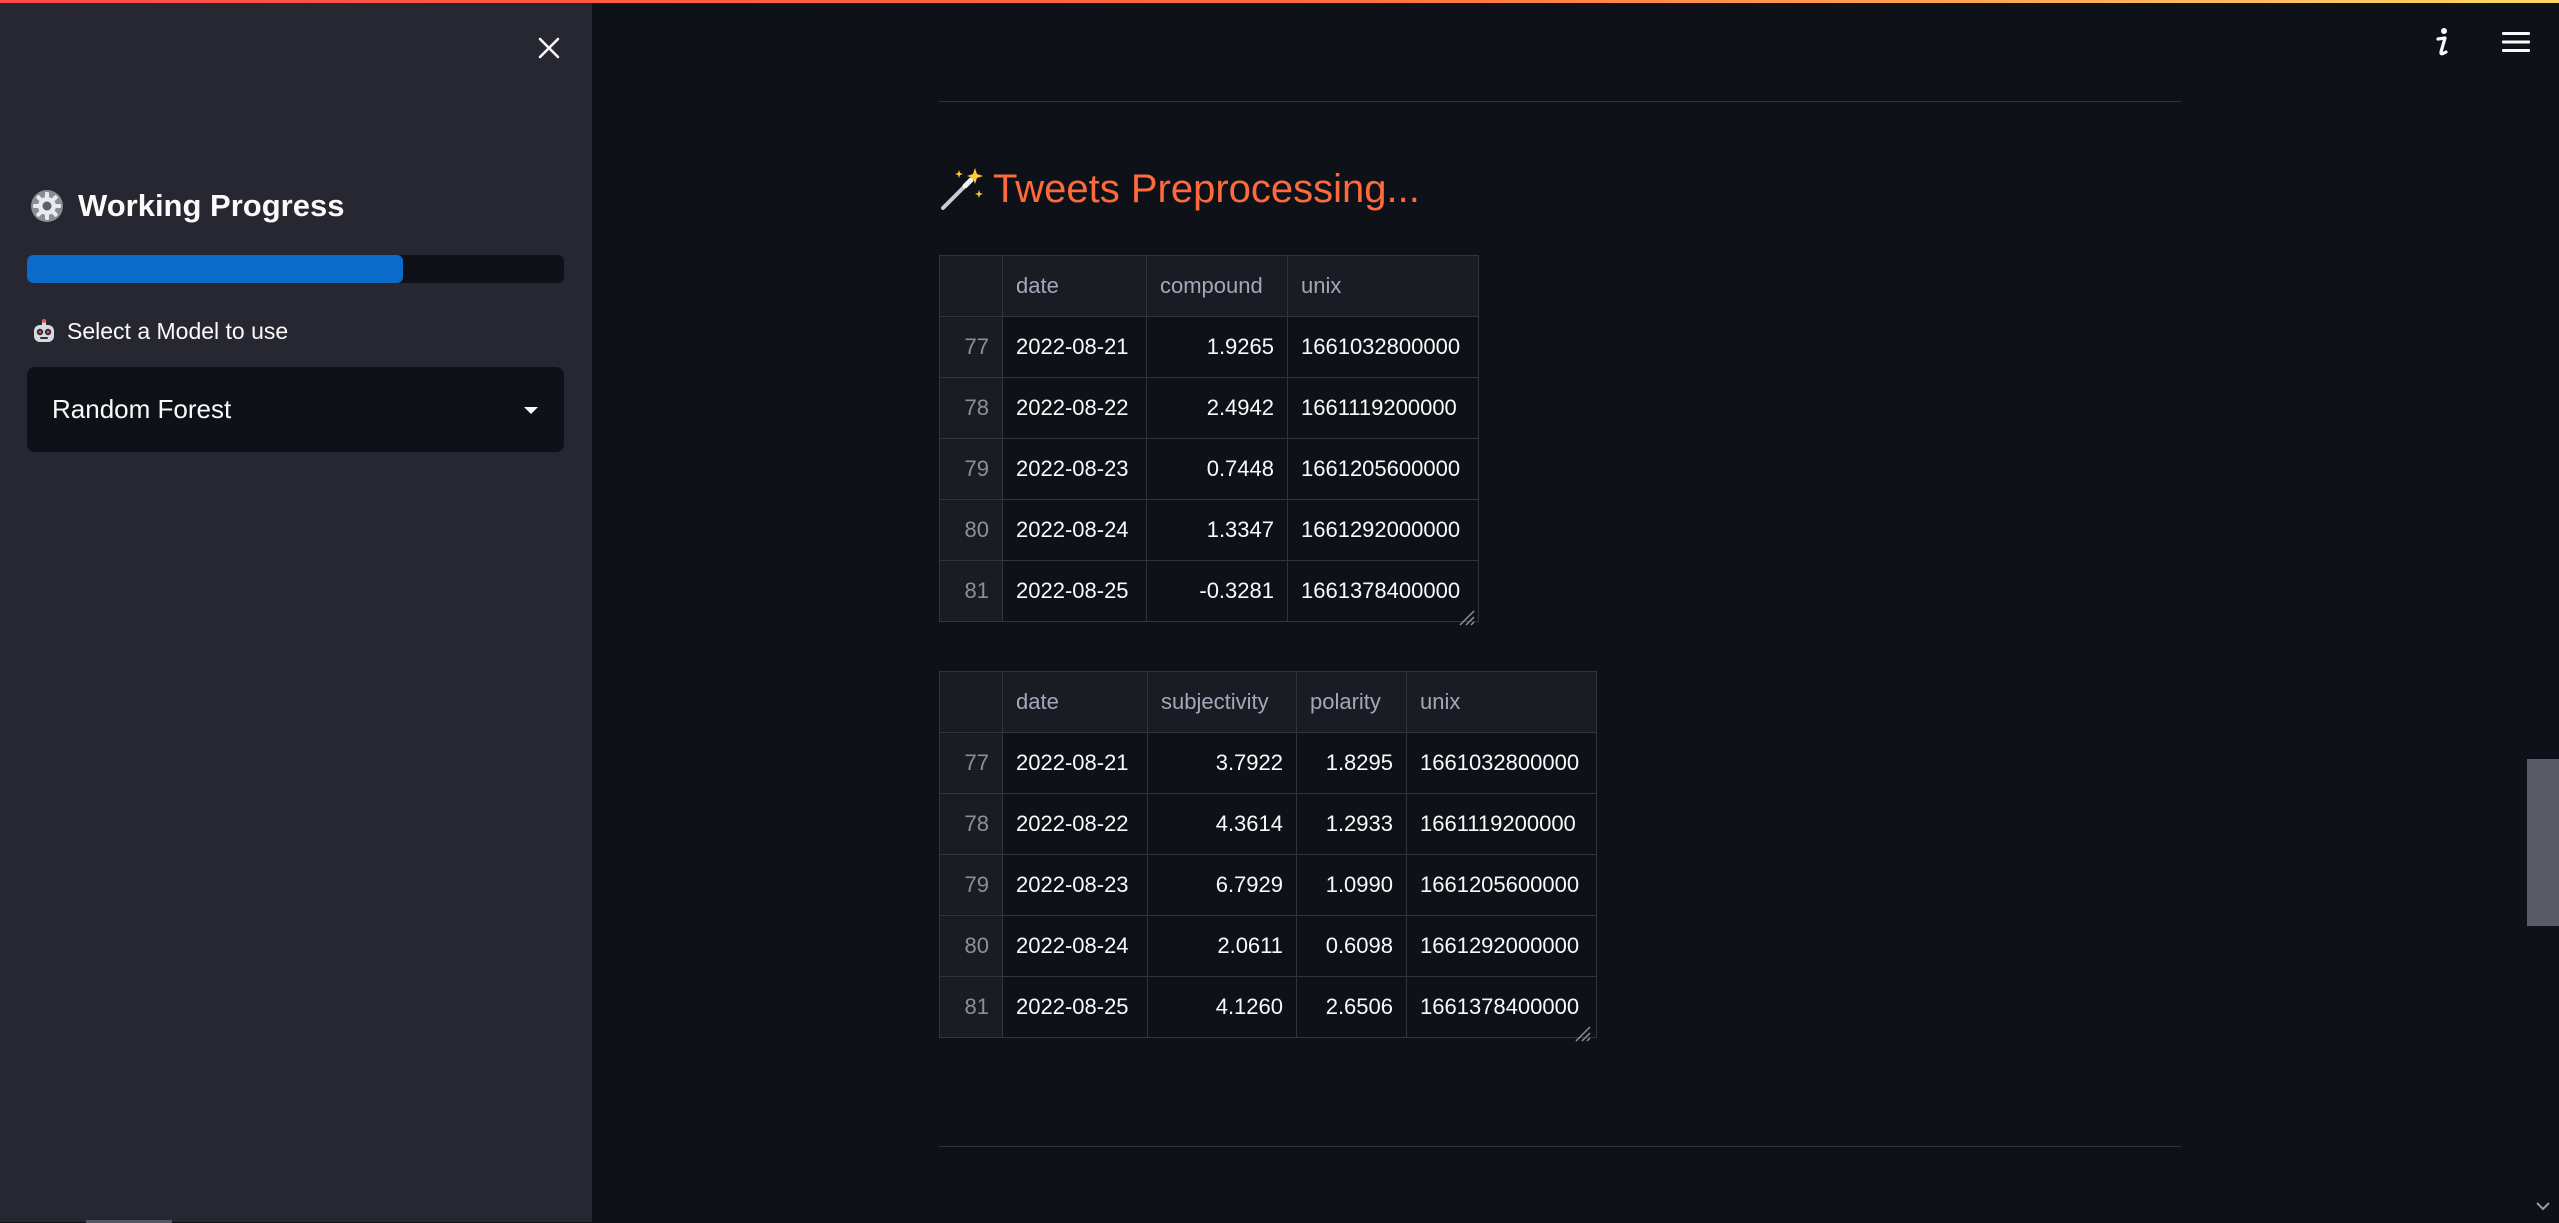 The image size is (2559, 1223). I want to click on divider-bottom, so click(1560, 1146).